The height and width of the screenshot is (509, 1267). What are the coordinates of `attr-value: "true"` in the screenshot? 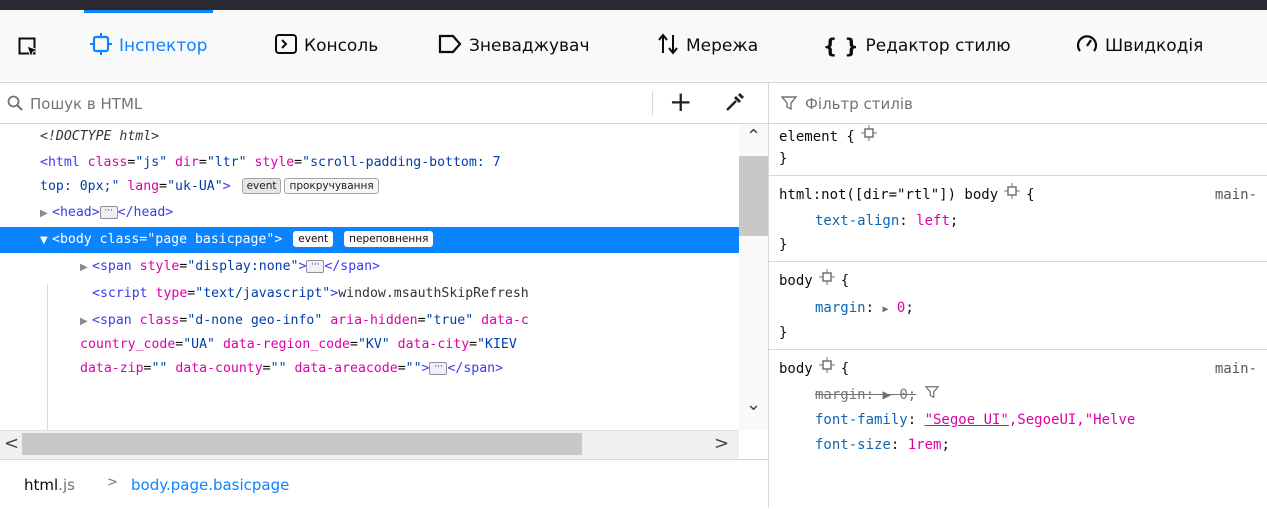 It's located at (449, 320).